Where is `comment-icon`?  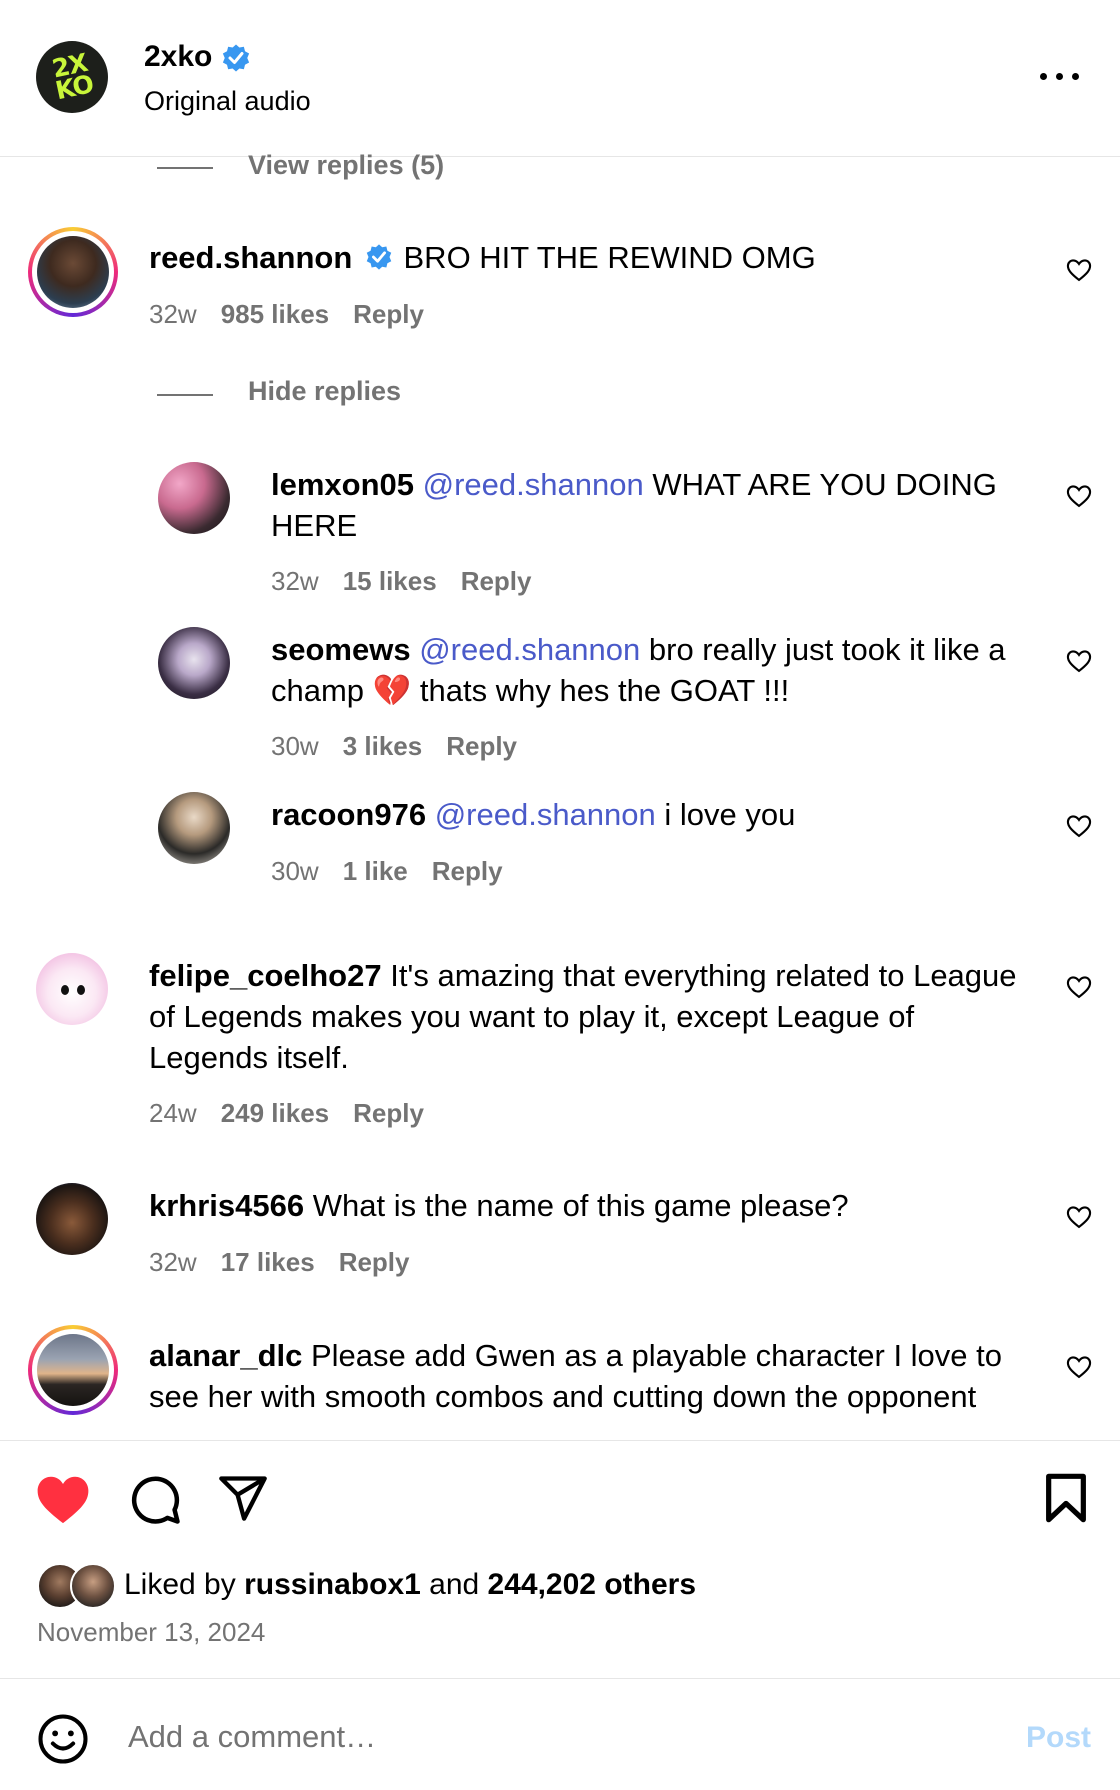 comment-icon is located at coordinates (155, 1499).